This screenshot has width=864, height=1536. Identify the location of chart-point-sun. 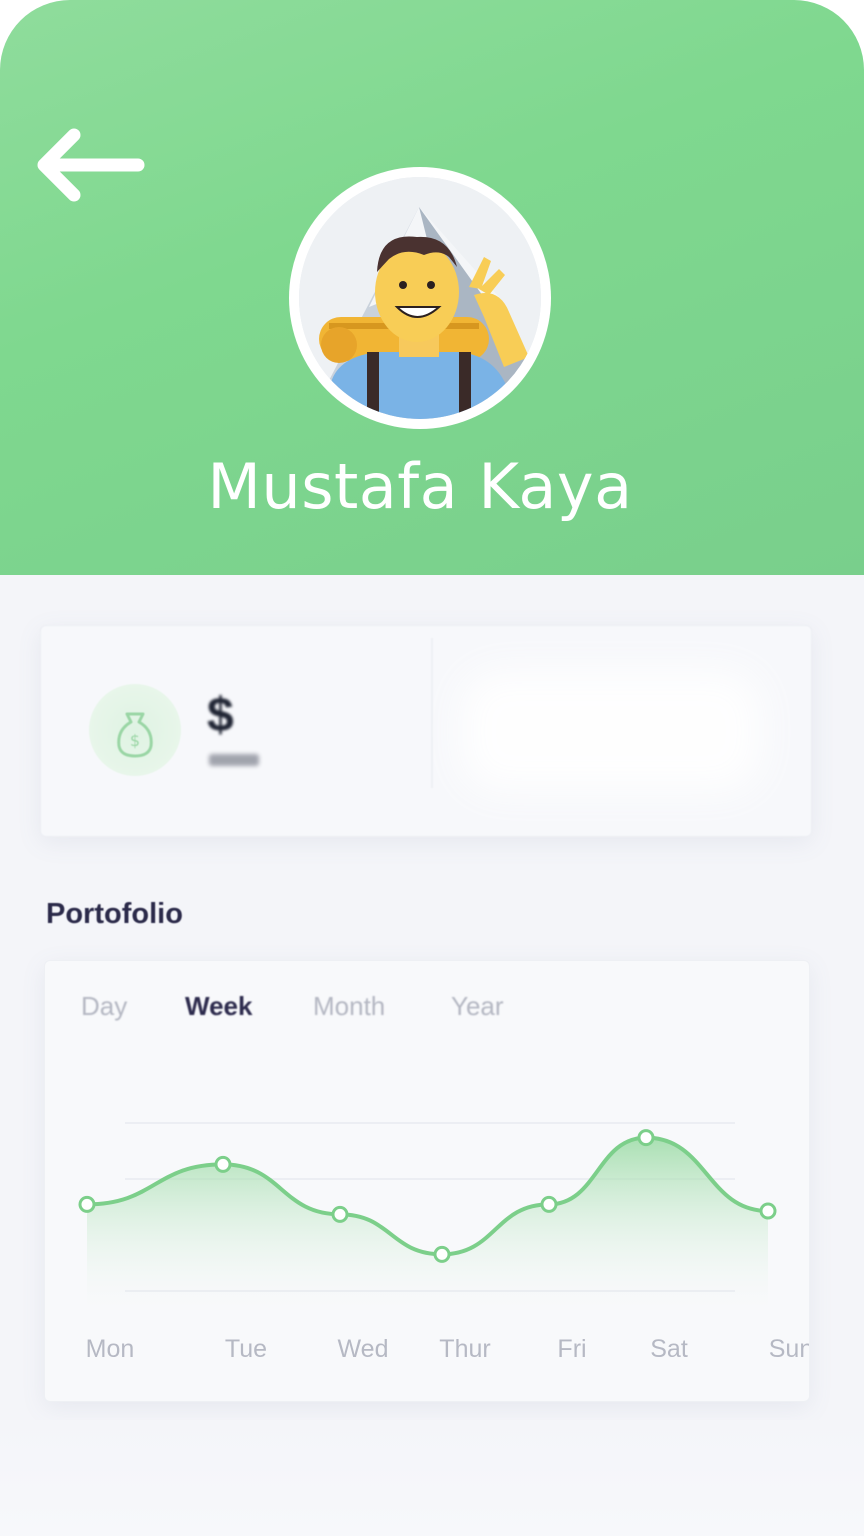
(768, 1211).